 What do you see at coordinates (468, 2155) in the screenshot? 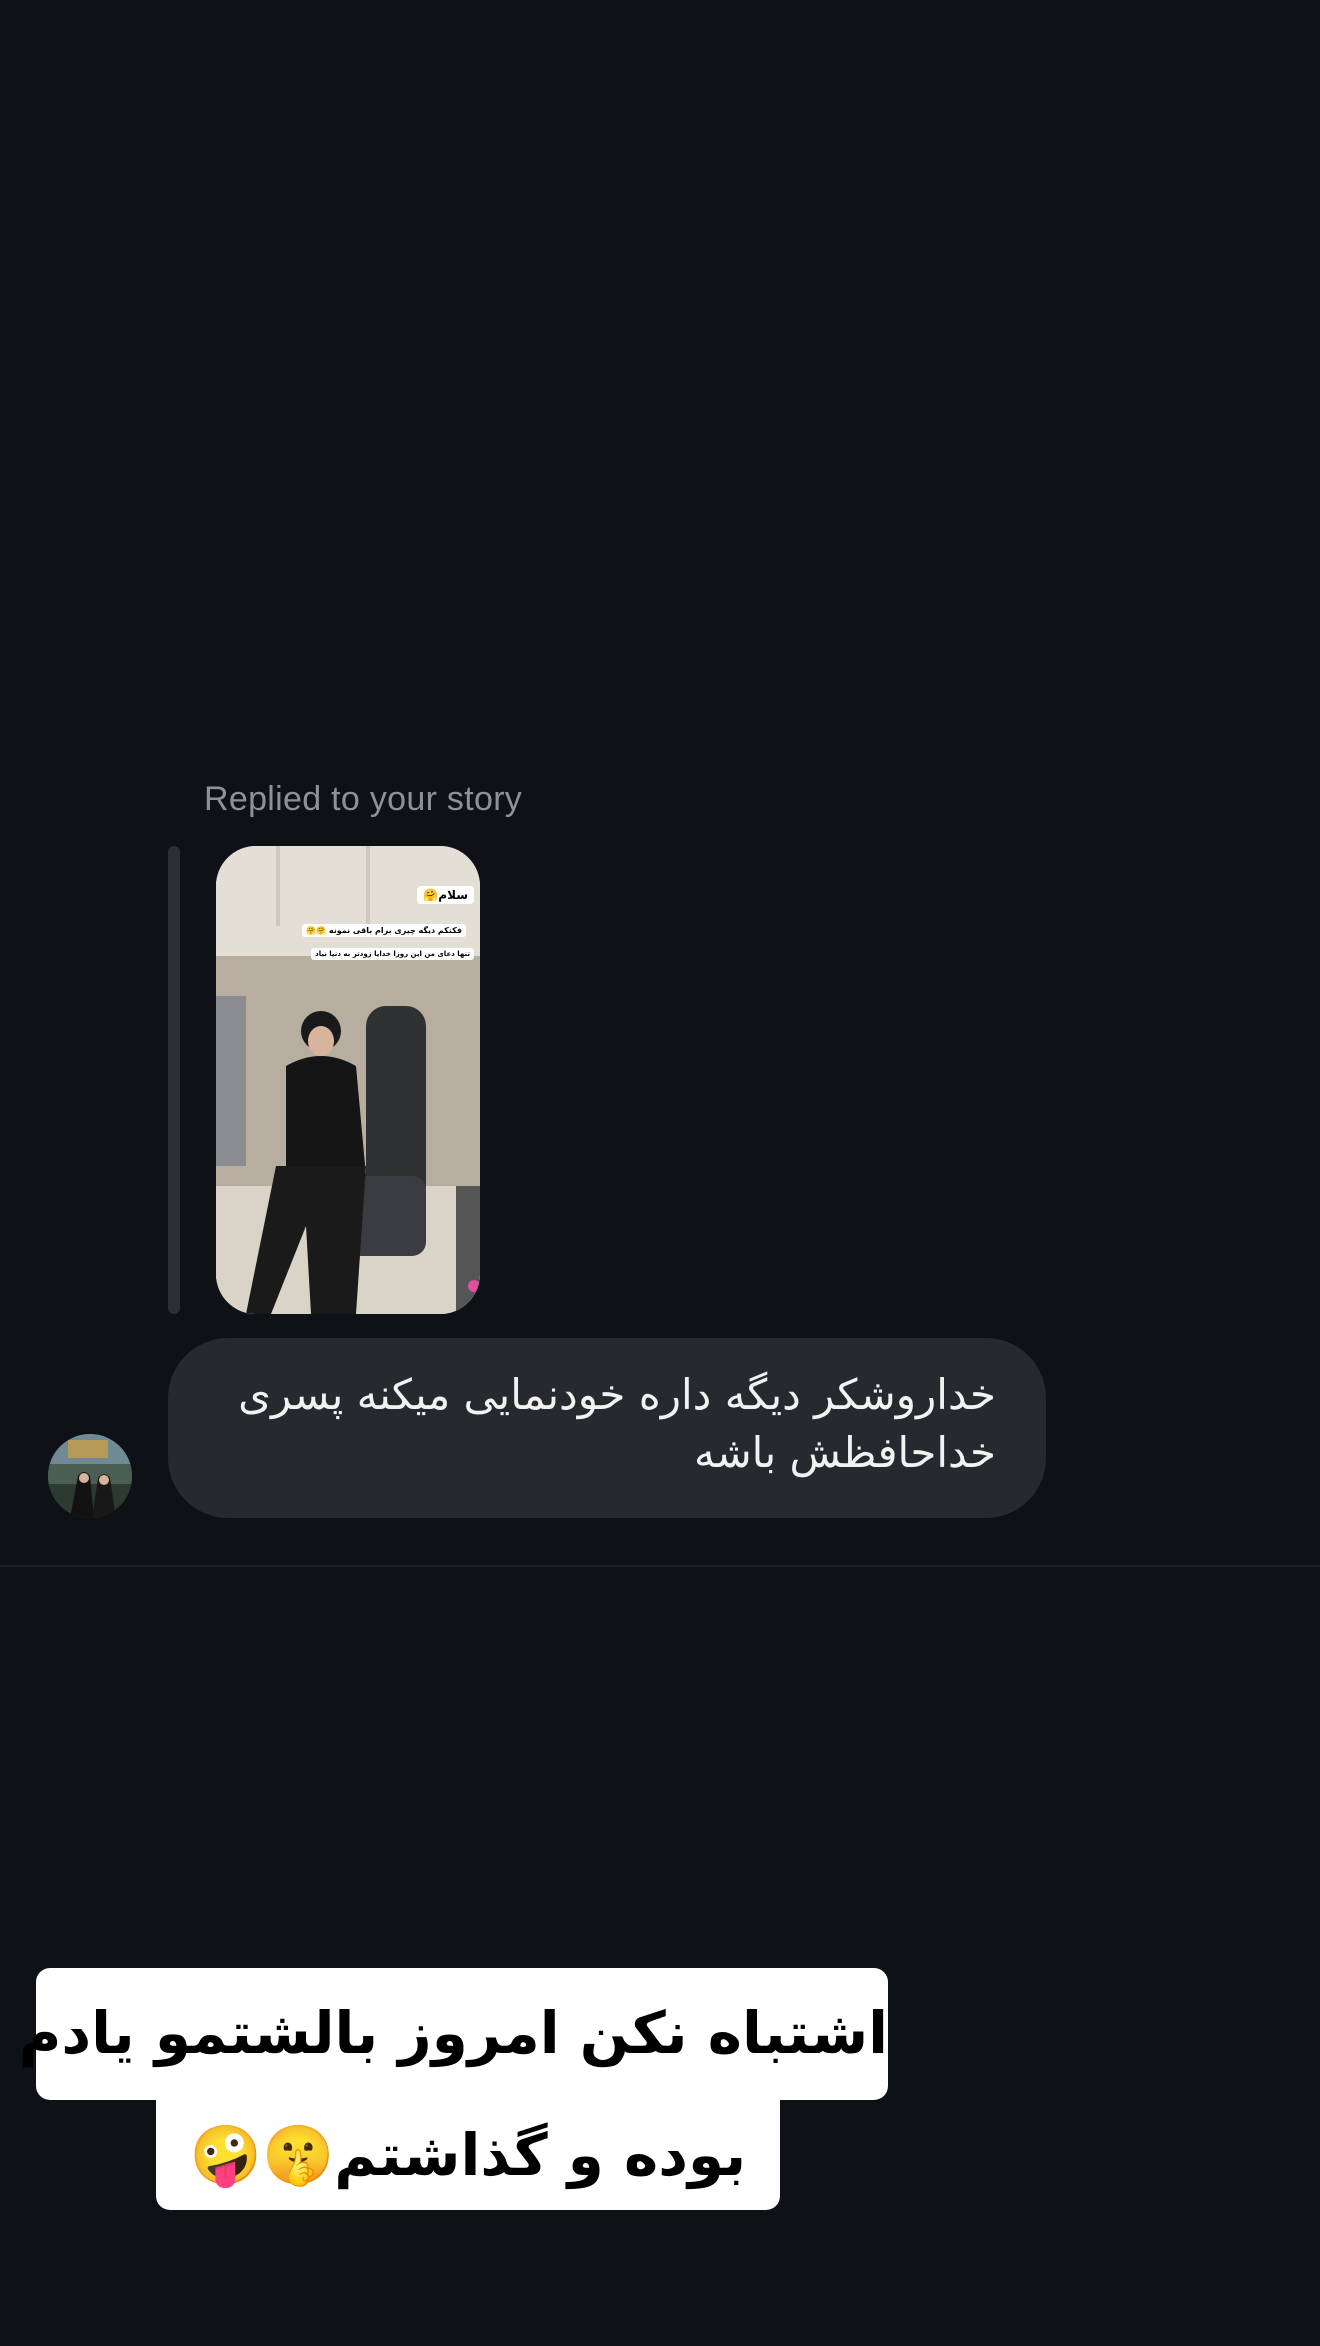
I see `story-caption-line: بوده و گذاشتم🤫🤪` at bounding box center [468, 2155].